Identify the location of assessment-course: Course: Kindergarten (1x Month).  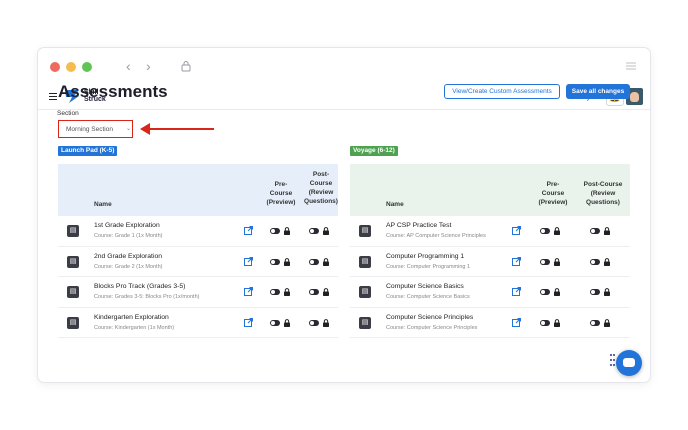
(134, 327).